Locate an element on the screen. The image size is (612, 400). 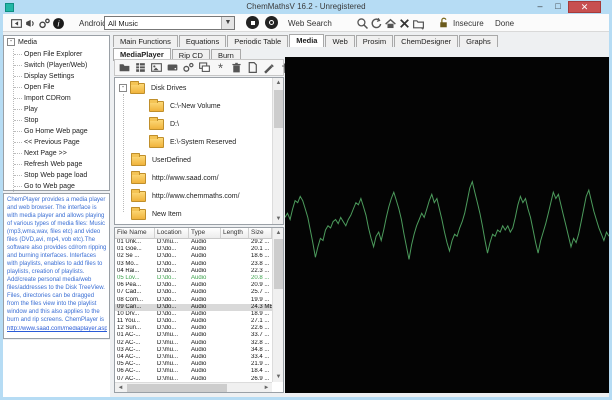
link-gears-icon is located at coordinates (188, 68).